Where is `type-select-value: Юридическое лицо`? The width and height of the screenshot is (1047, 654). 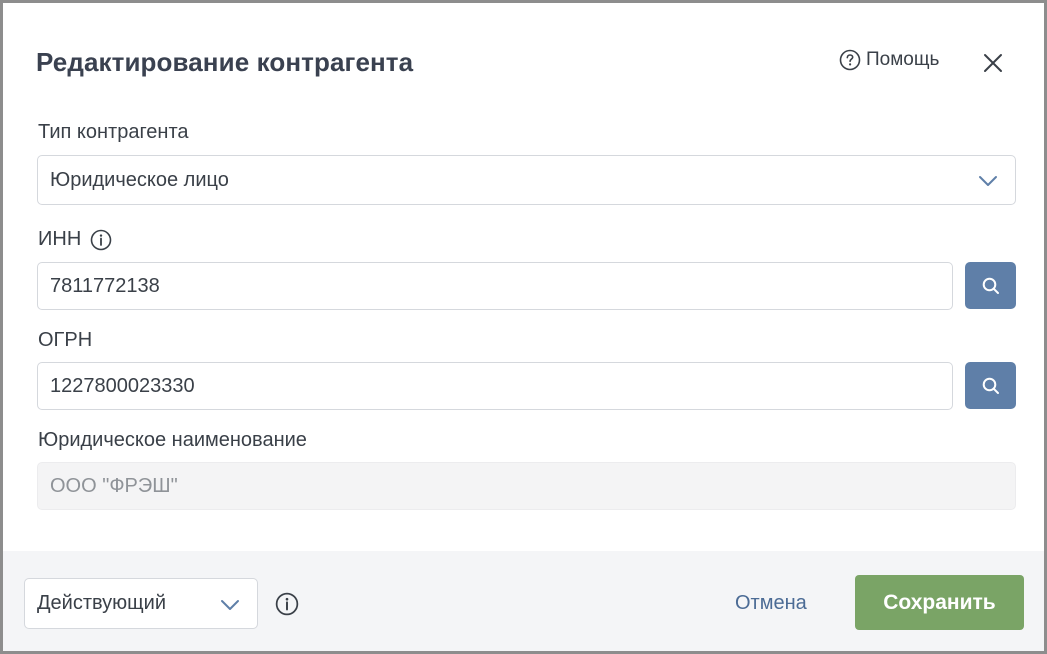
type-select-value: Юридическое лицо is located at coordinates (139, 179).